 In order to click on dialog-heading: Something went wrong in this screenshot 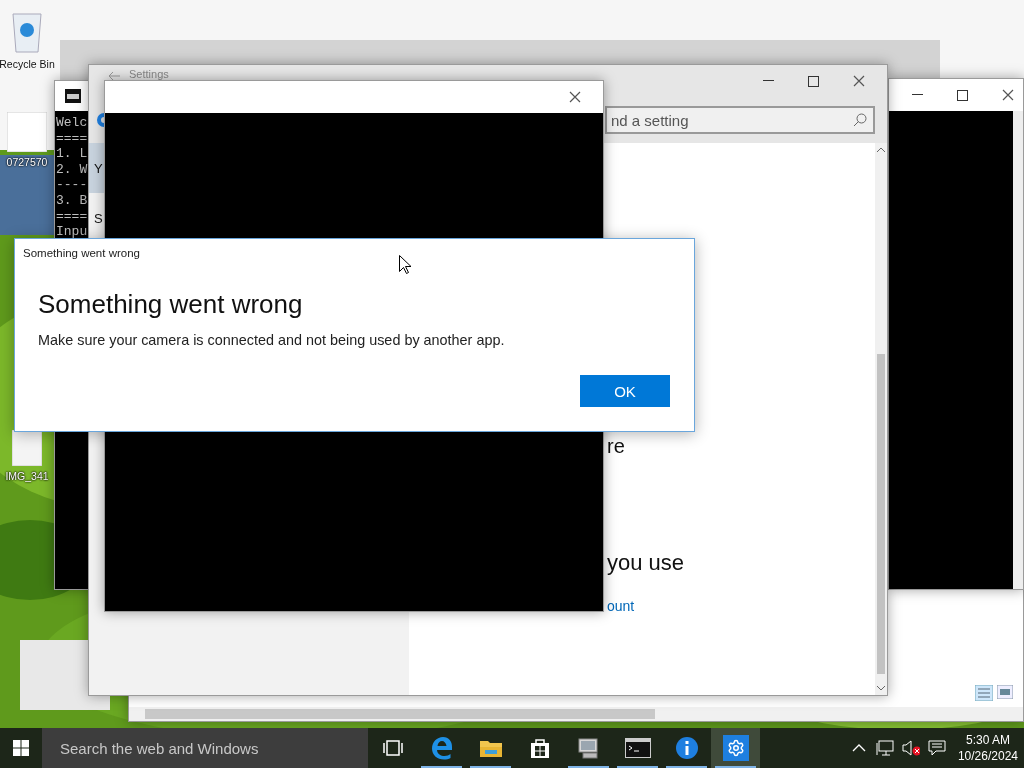, I will do `click(171, 304)`.